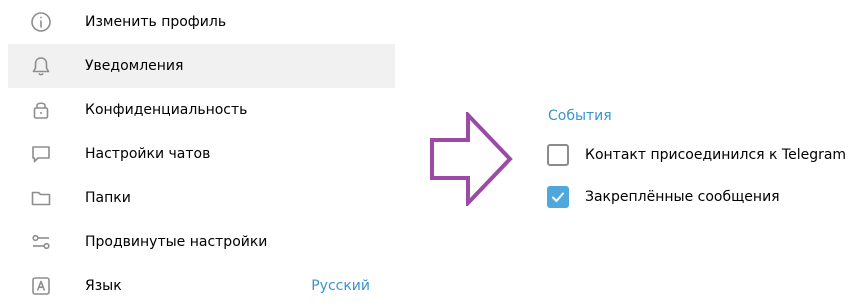 Image resolution: width=867 pixels, height=308 pixels. Describe the element at coordinates (41, 242) in the screenshot. I see `sliders-icon` at that location.